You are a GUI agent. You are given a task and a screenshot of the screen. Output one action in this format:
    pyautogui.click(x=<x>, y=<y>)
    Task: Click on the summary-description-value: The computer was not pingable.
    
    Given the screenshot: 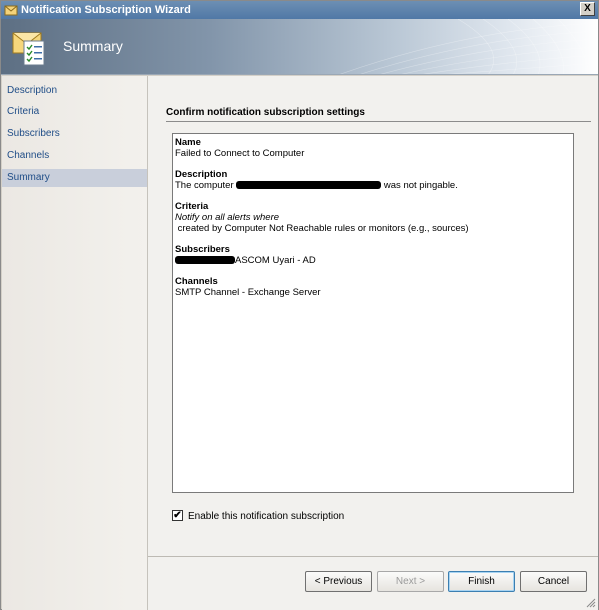 What is the action you would take?
    pyautogui.click(x=373, y=185)
    